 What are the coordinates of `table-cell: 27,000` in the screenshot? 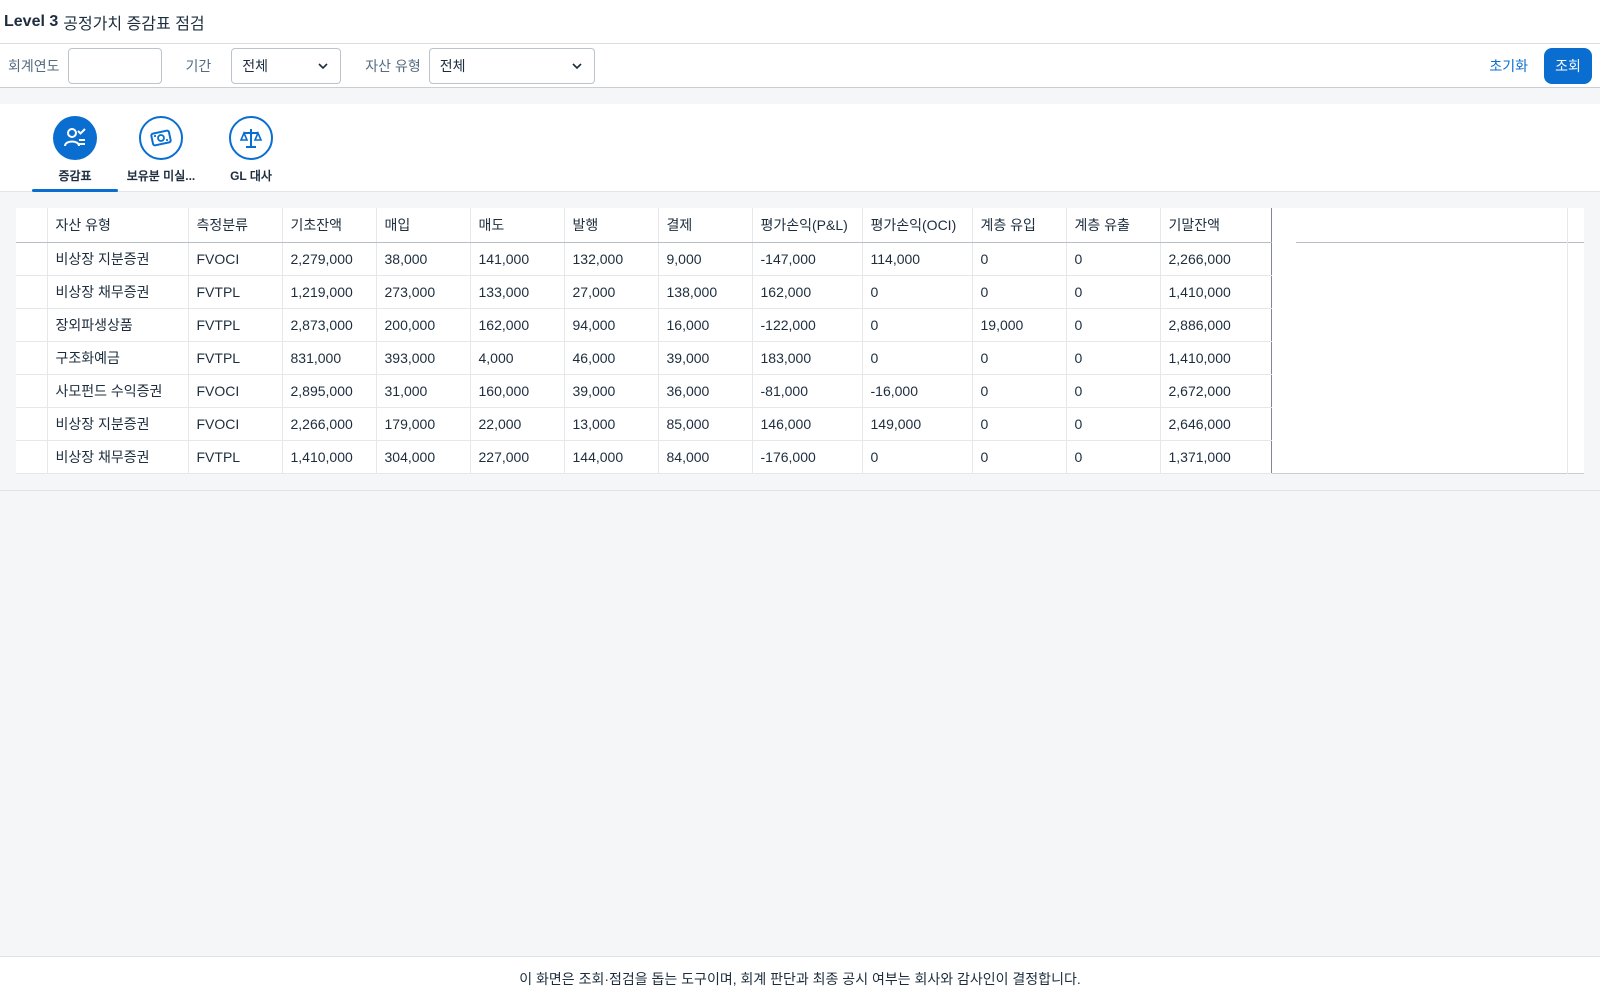 It's located at (611, 292).